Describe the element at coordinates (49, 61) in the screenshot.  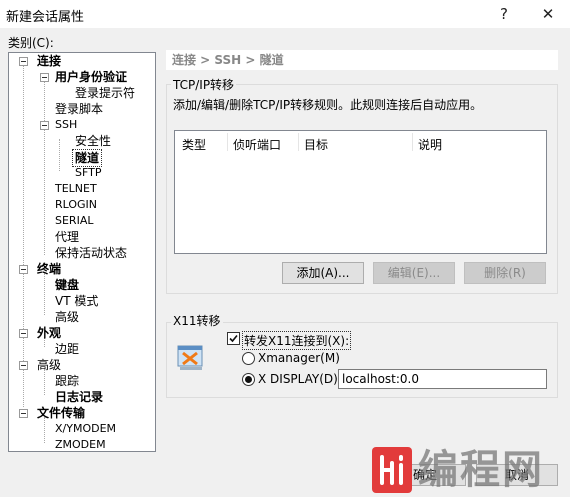
I see `tree-item-connection: 连接` at that location.